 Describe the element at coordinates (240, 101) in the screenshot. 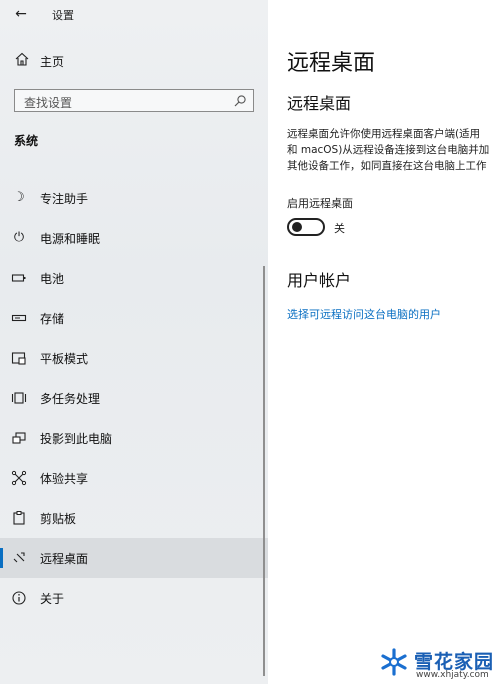

I see `search-icon` at that location.